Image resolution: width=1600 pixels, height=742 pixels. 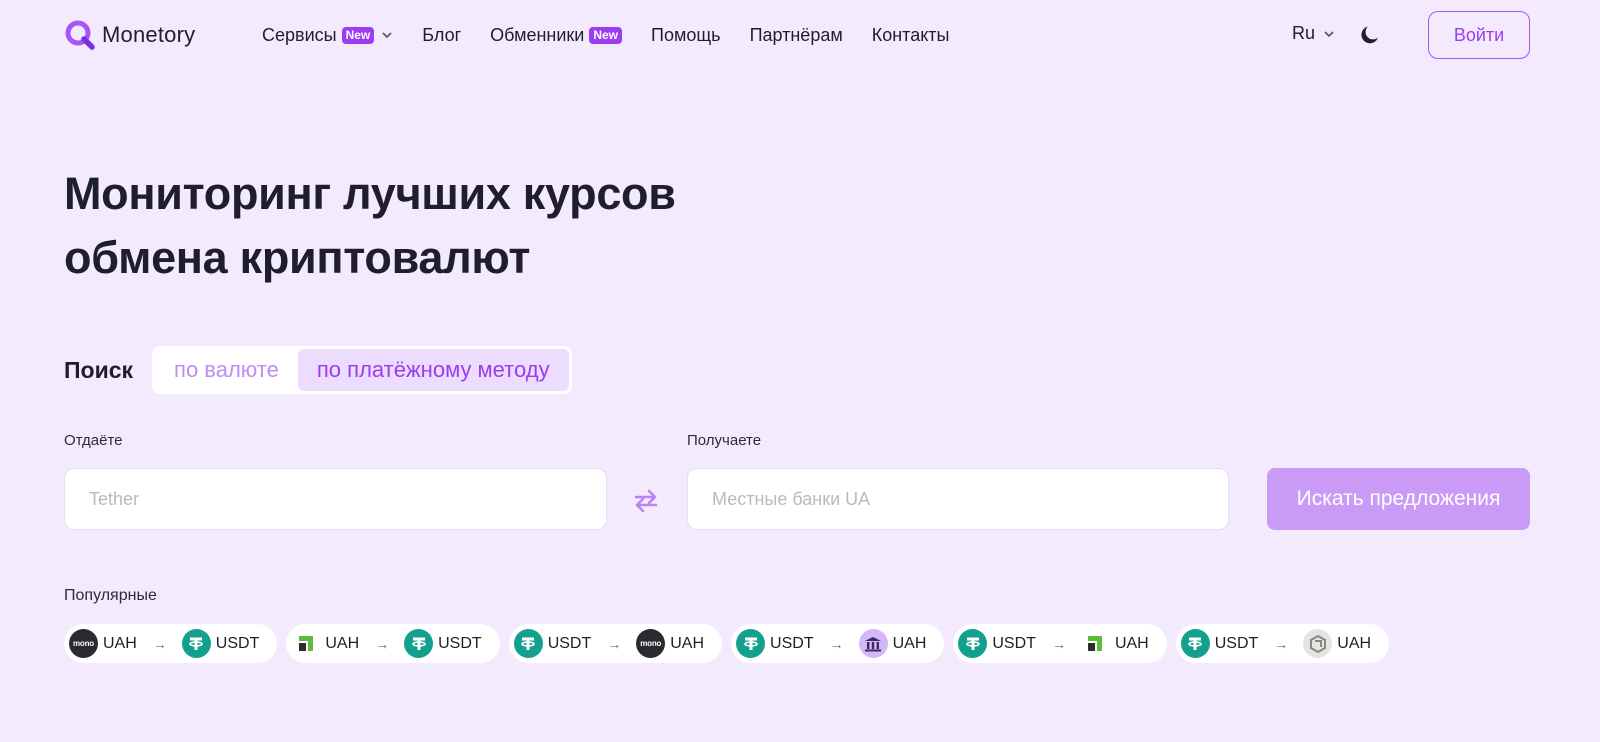 I want to click on nav-item-label: Контакты, so click(x=910, y=34).